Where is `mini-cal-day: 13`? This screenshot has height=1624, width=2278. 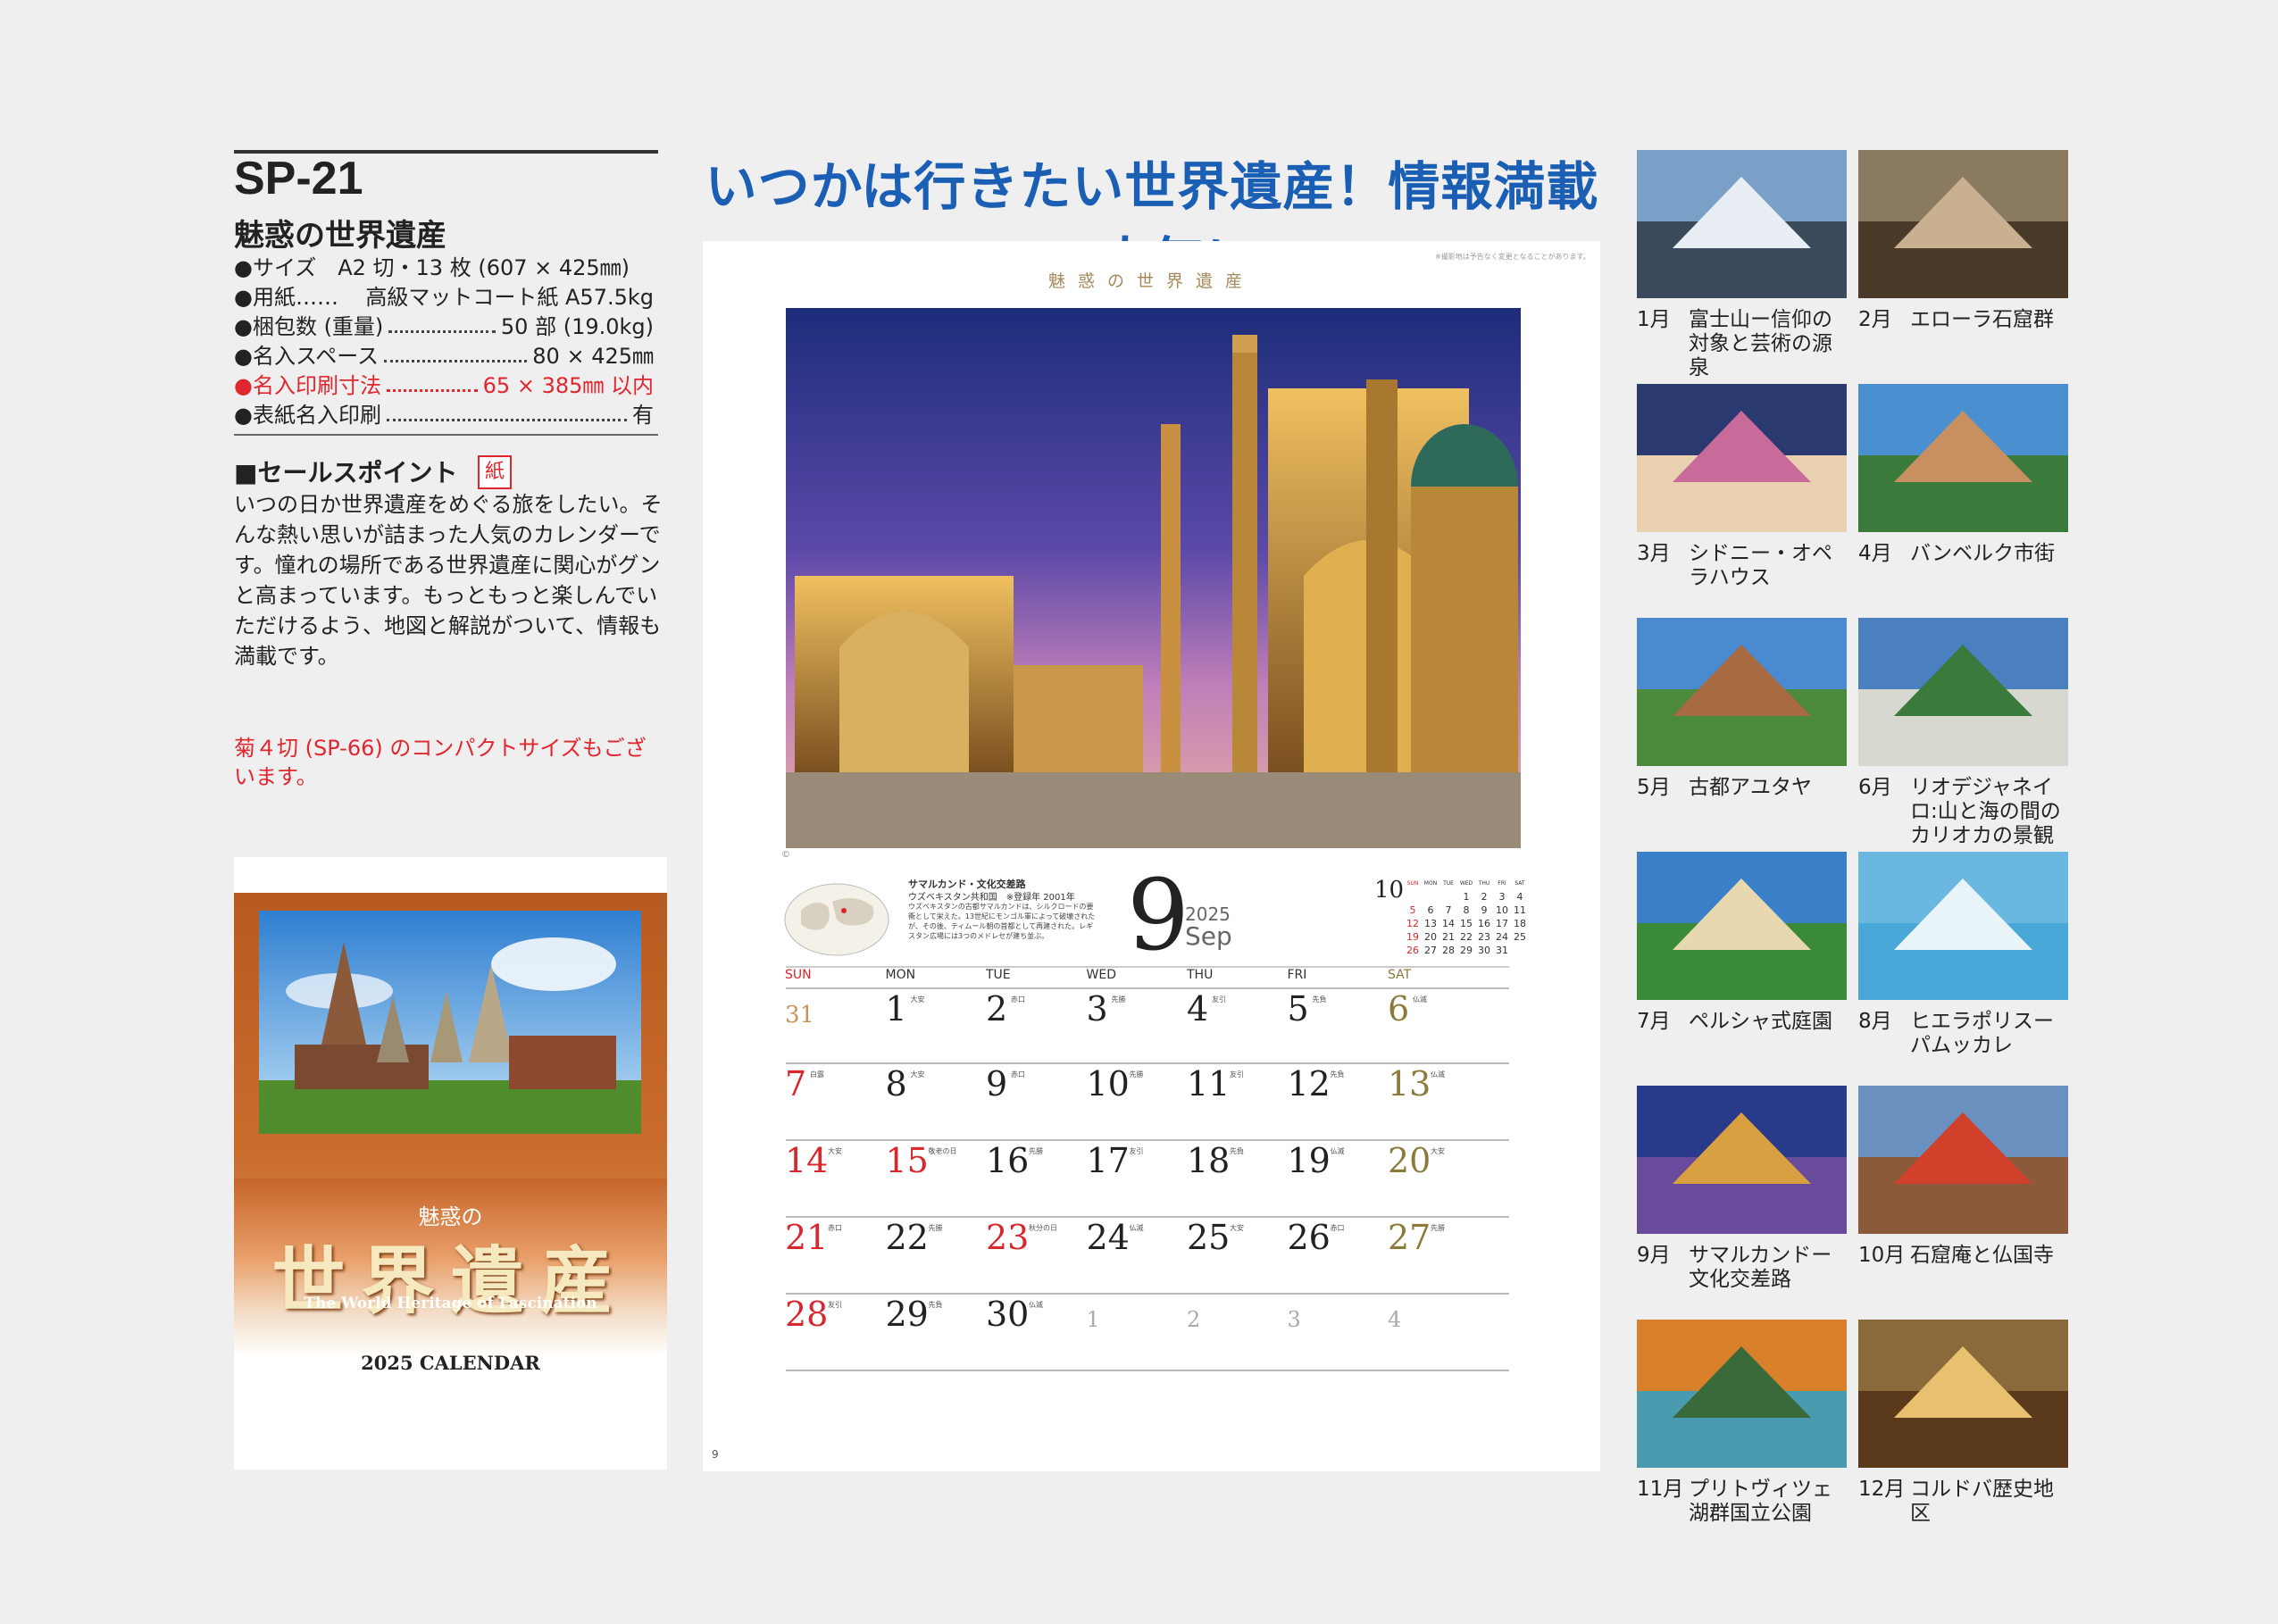
mini-cal-day: 13 is located at coordinates (1430, 923).